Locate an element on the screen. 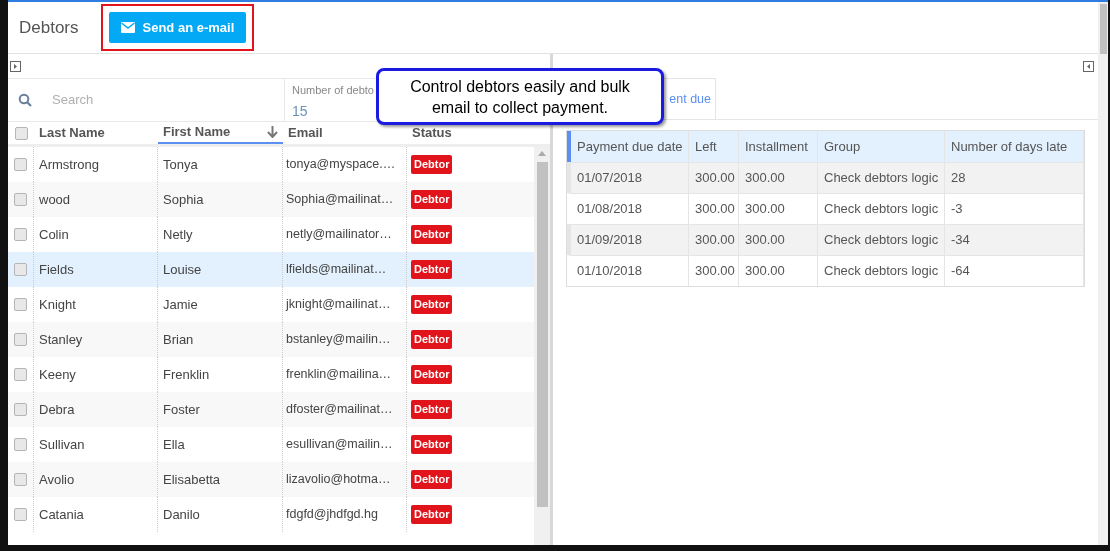 This screenshot has width=1110, height=551. table-cell-text: Louise is located at coordinates (182, 269).